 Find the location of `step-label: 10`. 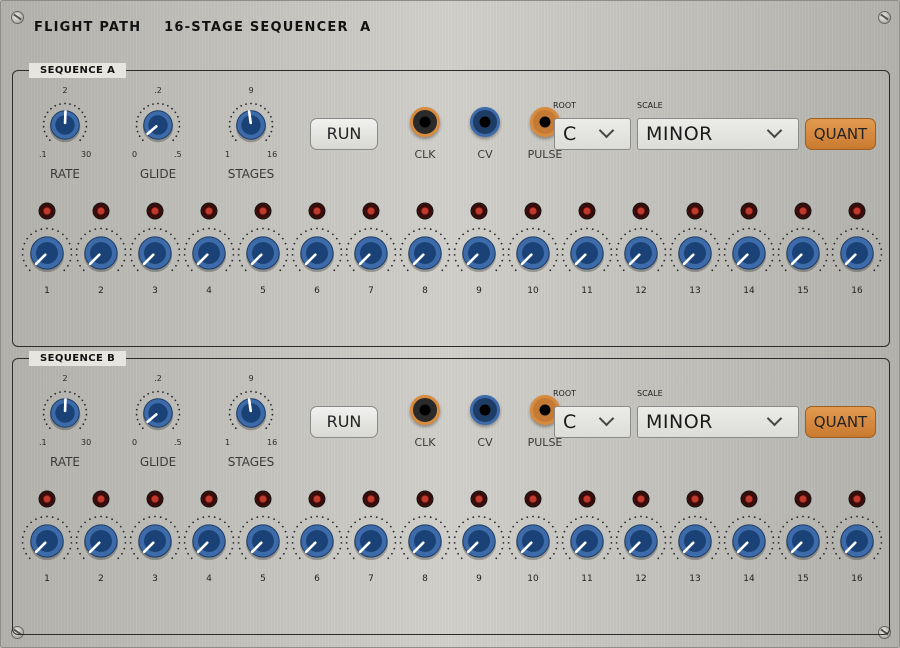

step-label: 10 is located at coordinates (533, 291).